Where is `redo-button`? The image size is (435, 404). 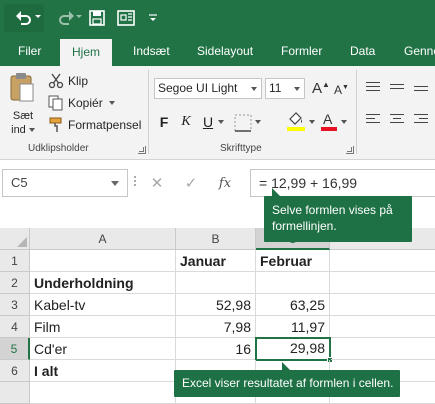 redo-button is located at coordinates (66, 18).